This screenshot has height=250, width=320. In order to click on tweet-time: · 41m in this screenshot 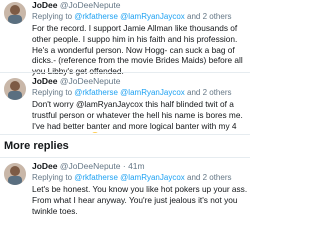, I will do `click(134, 166)`.